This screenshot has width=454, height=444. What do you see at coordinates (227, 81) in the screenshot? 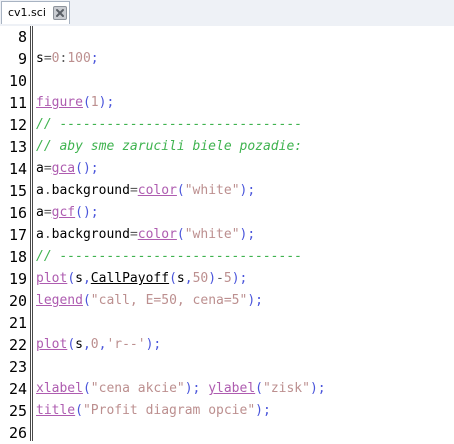
I see `code-line: 10` at bounding box center [227, 81].